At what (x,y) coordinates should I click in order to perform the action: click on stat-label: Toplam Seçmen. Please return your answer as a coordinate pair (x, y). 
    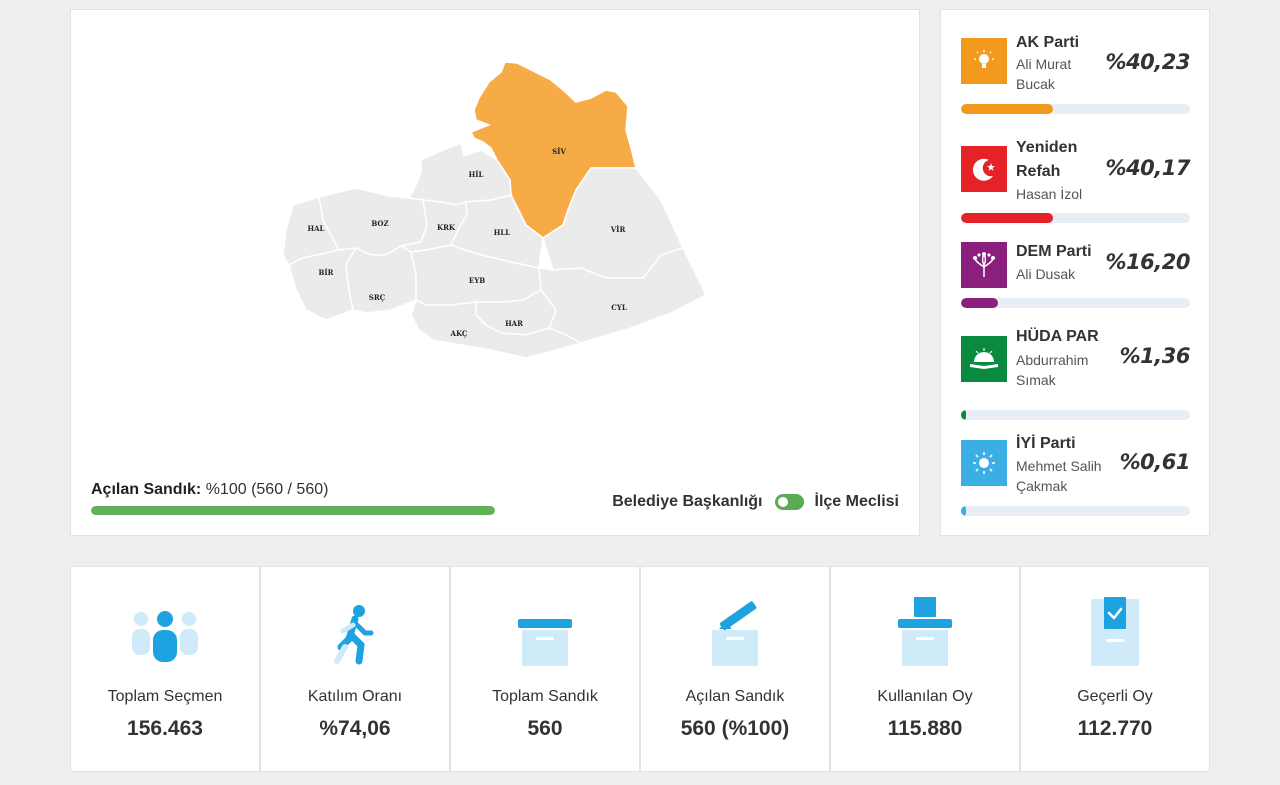
    Looking at the image, I should click on (165, 696).